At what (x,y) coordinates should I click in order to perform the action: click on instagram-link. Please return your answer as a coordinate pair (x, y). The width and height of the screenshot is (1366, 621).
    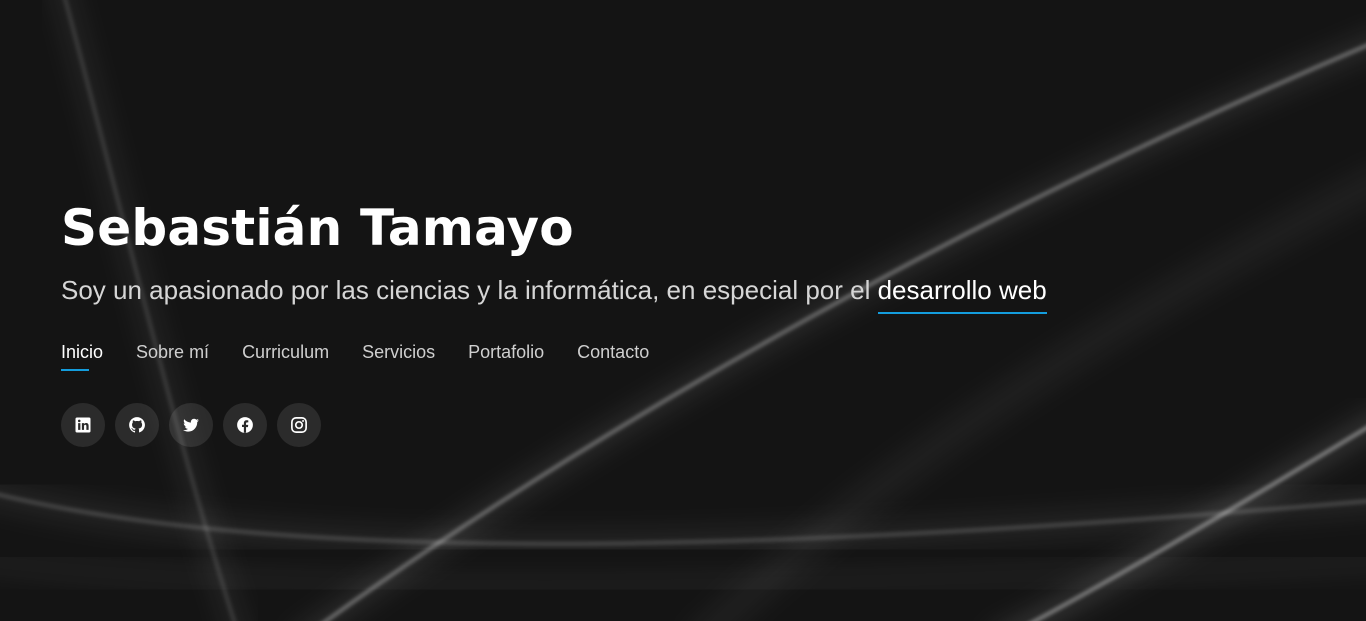
    Looking at the image, I should click on (299, 425).